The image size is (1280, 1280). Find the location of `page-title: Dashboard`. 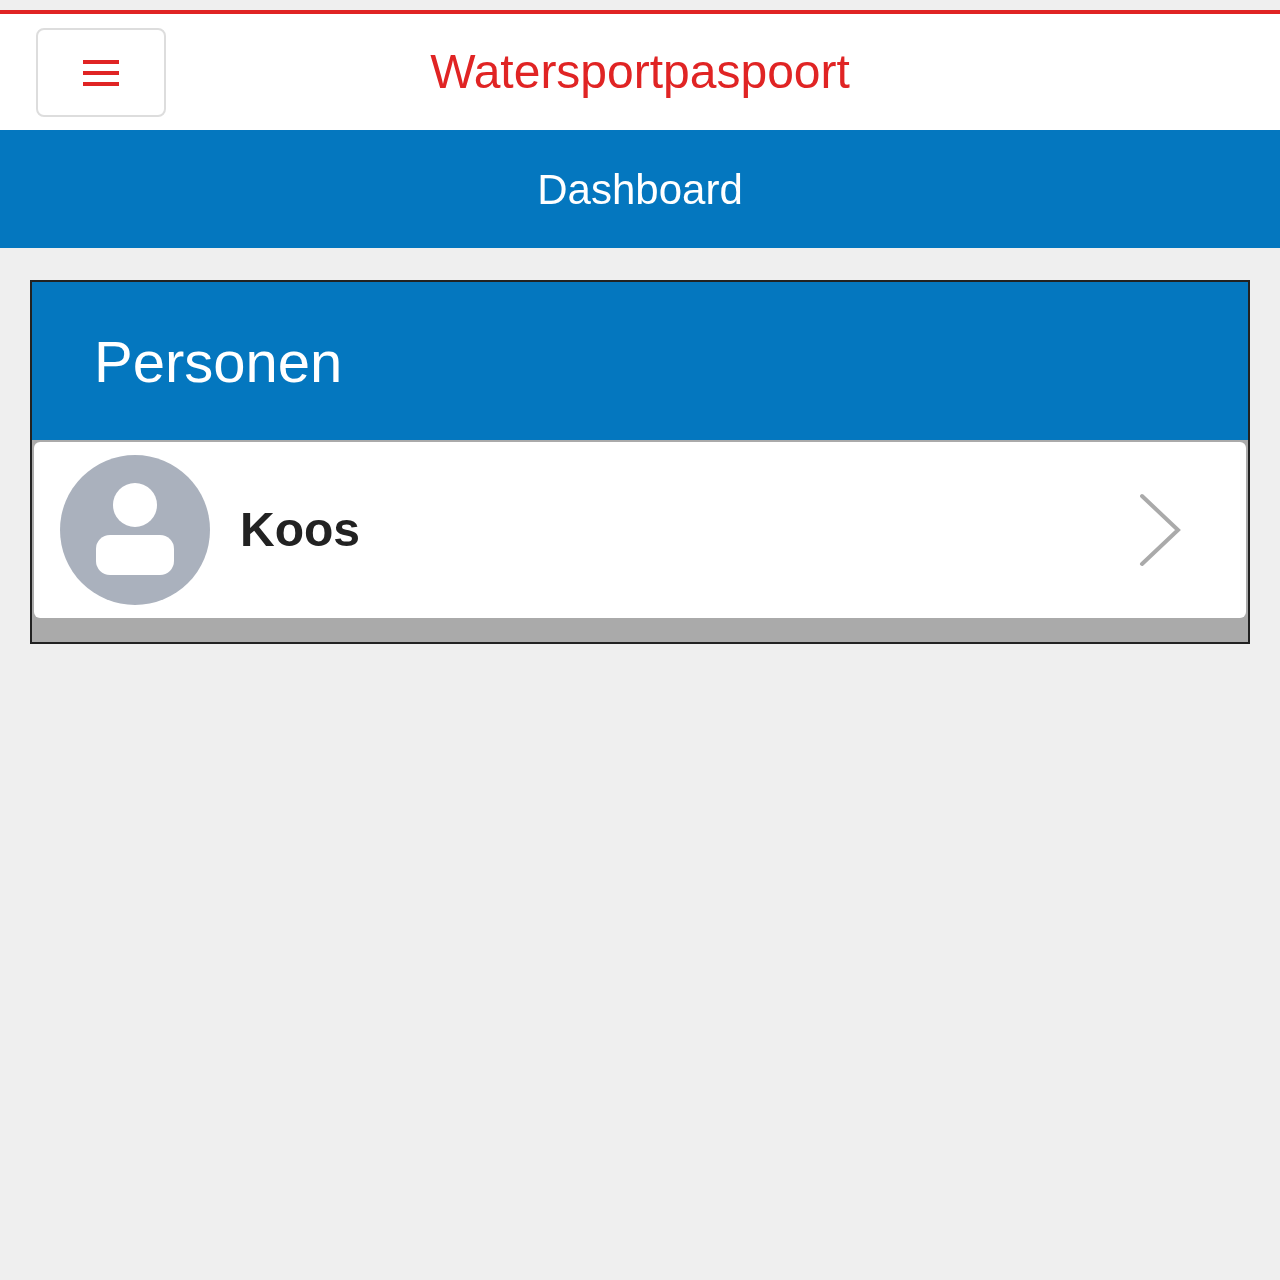

page-title: Dashboard is located at coordinates (640, 189).